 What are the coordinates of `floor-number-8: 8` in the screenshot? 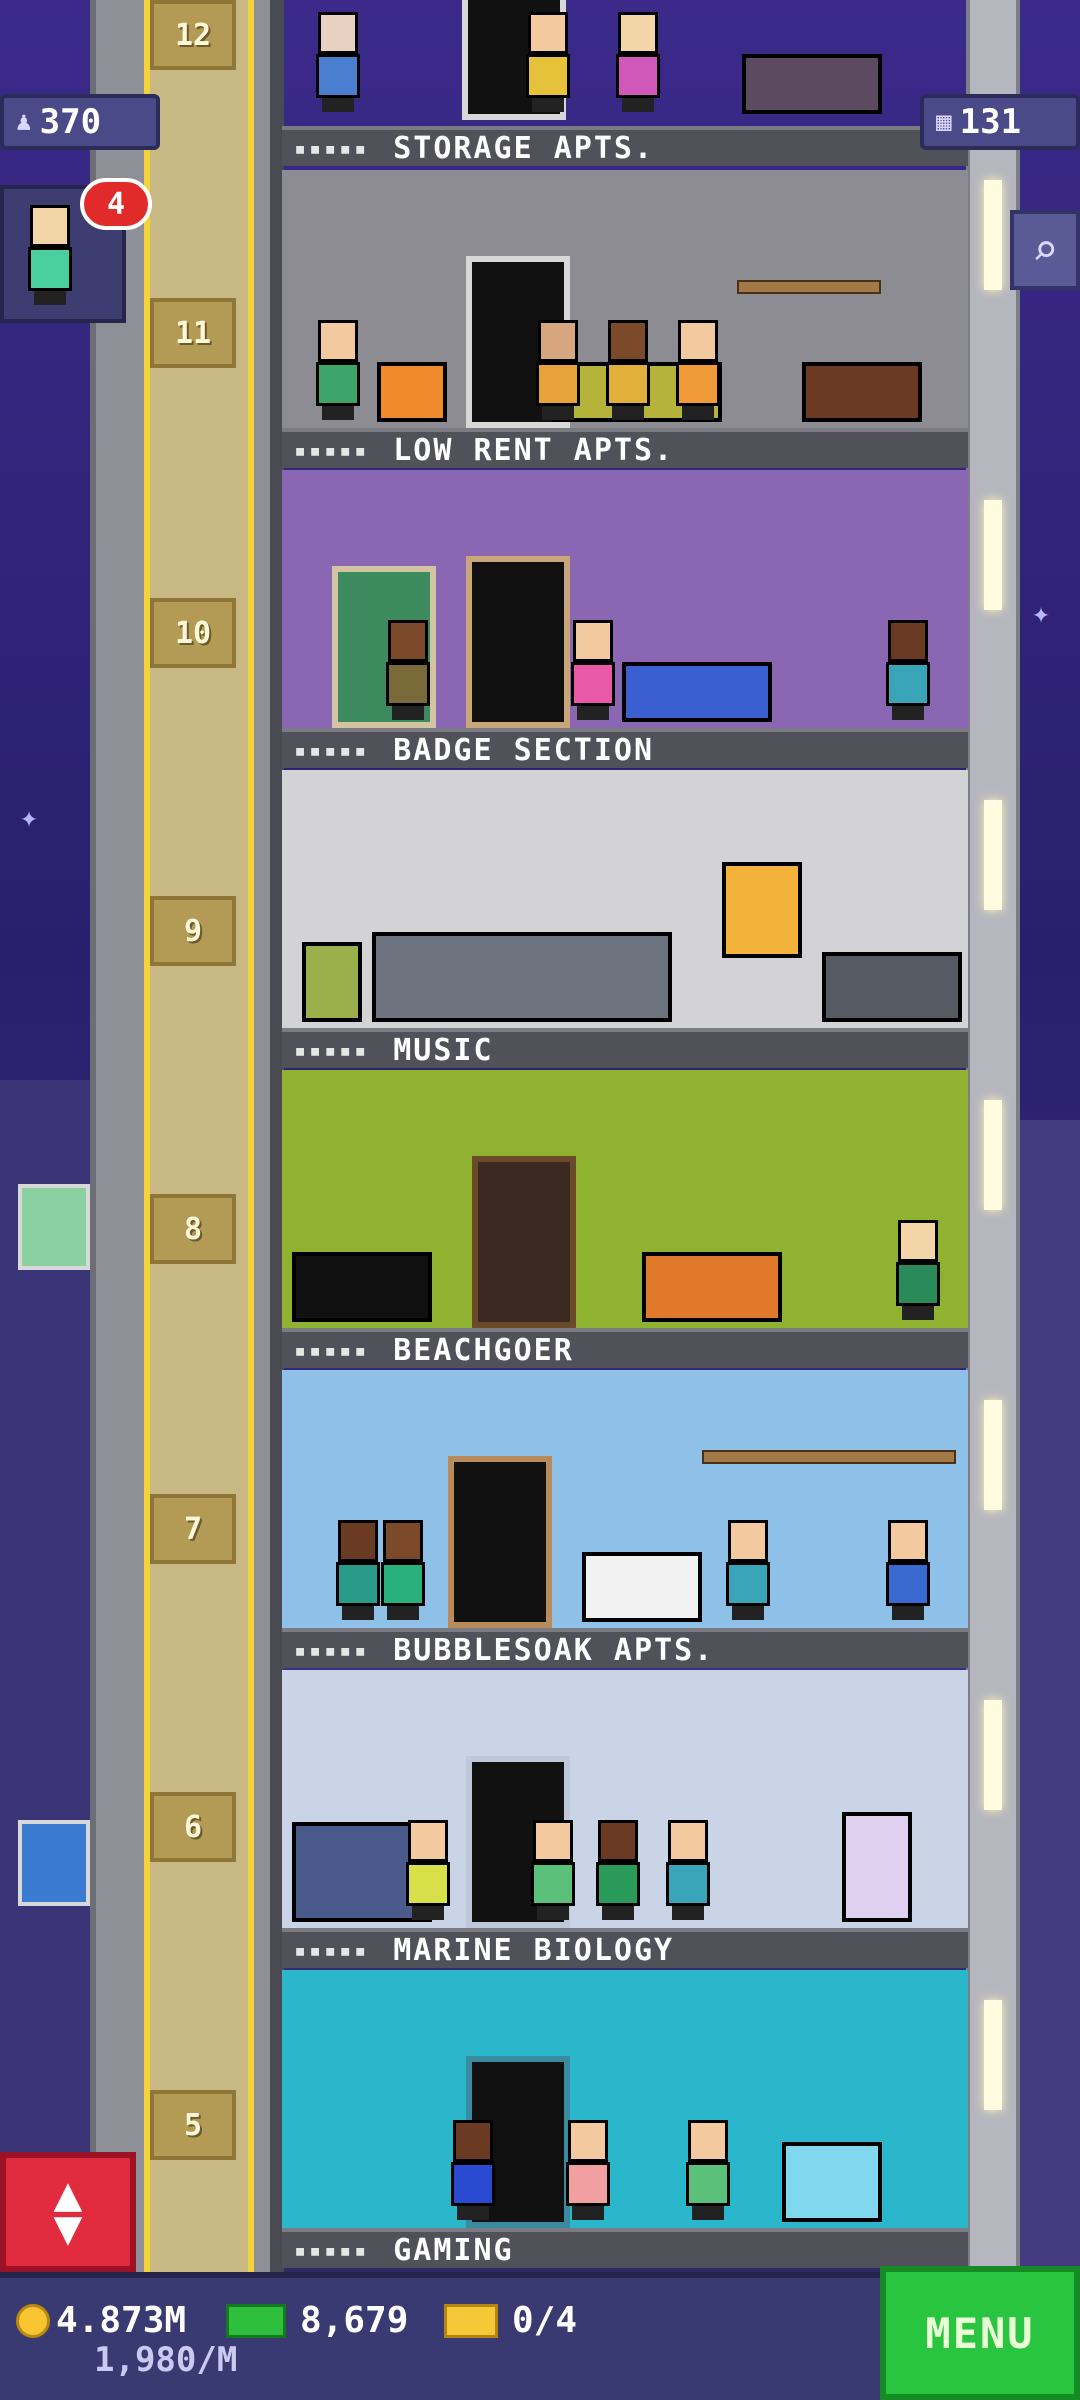 It's located at (193, 1229).